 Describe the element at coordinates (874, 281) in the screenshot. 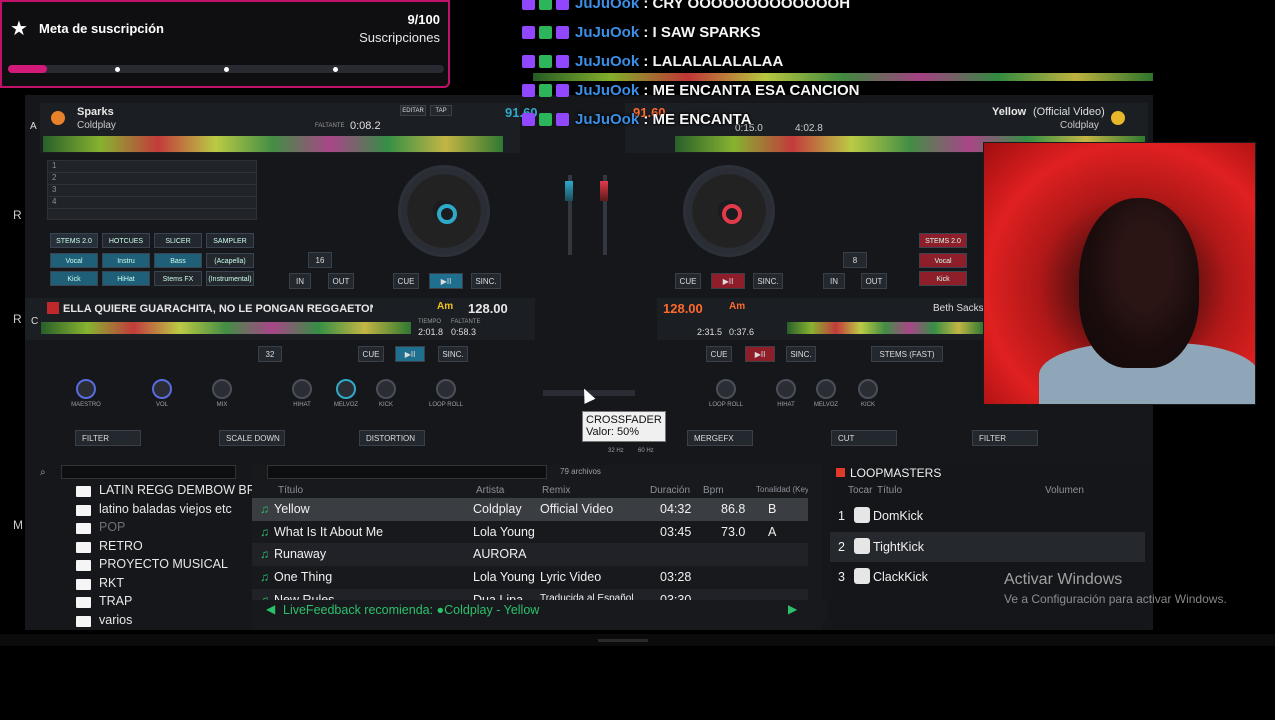

I see `deck-b-loop-out-button: OUT` at that location.